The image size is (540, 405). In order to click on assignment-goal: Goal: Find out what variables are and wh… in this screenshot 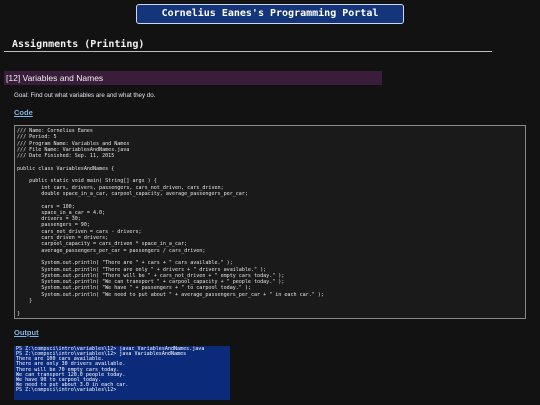, I will do `click(85, 95)`.